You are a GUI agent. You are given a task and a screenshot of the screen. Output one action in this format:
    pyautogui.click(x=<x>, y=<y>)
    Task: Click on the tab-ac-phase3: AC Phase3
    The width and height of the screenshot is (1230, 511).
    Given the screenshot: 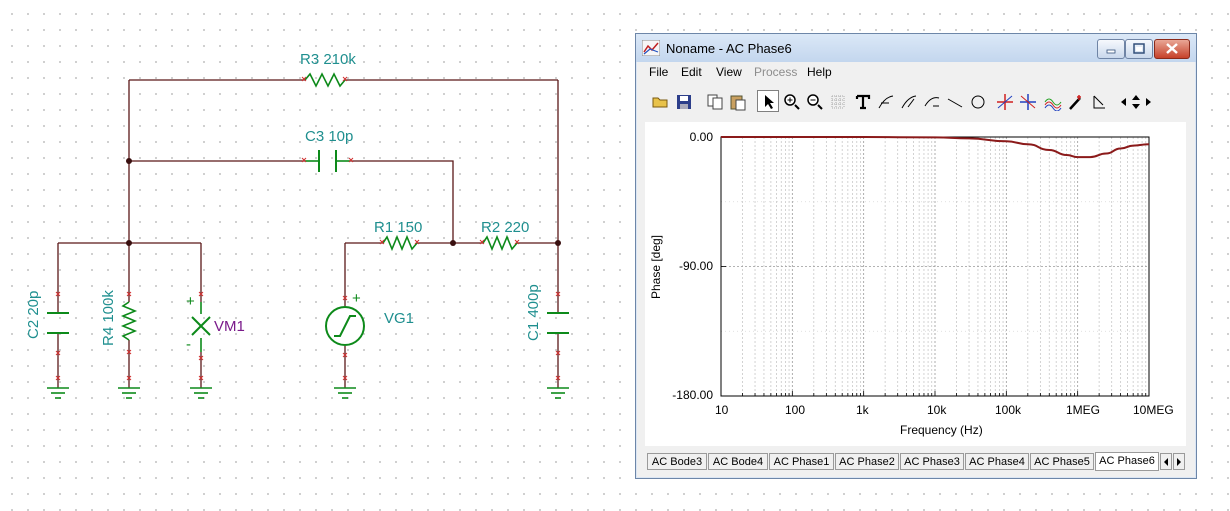 What is the action you would take?
    pyautogui.click(x=932, y=461)
    